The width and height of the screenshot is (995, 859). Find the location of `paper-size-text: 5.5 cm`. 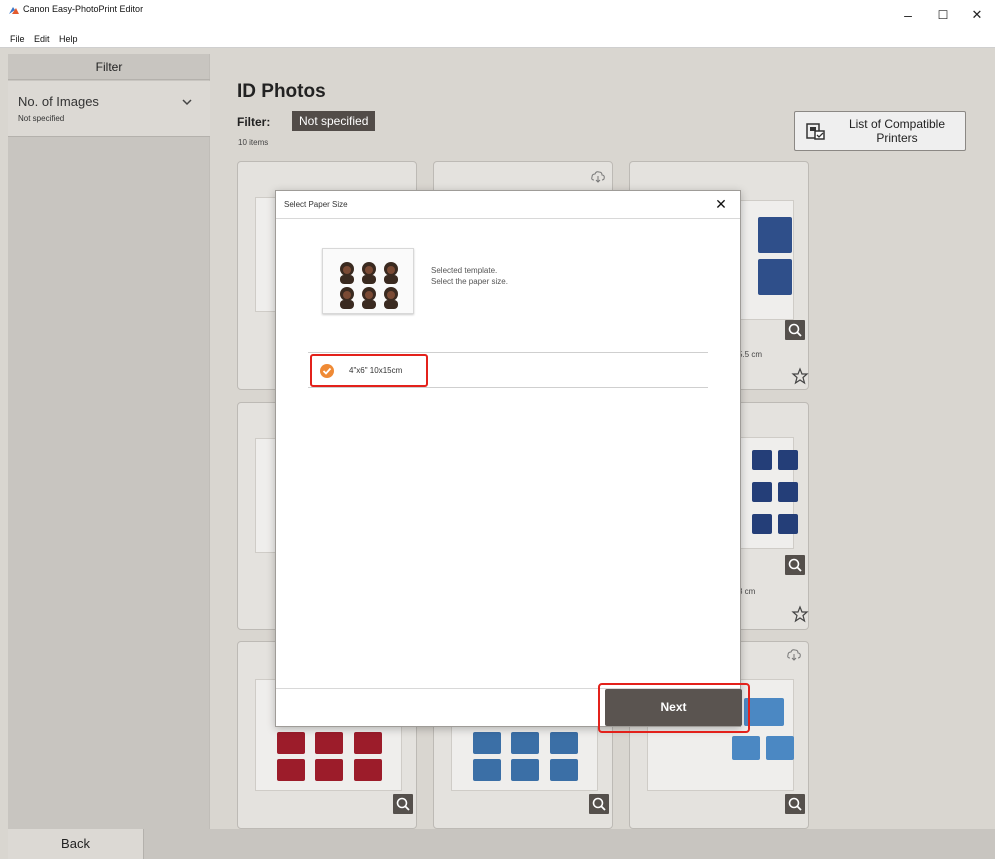

paper-size-text: 5.5 cm is located at coordinates (750, 354).